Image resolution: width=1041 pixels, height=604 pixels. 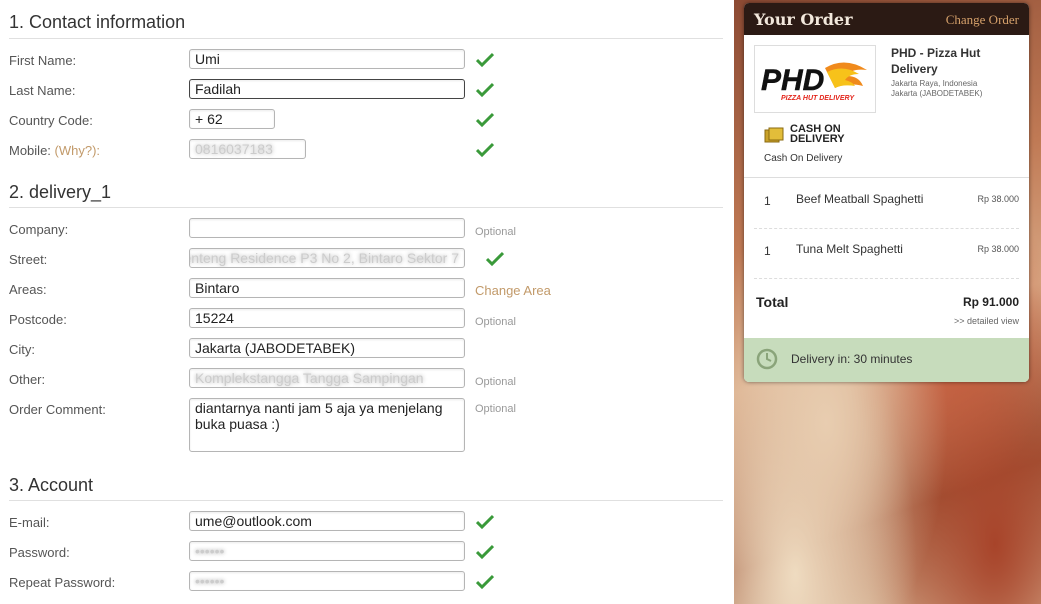 I want to click on detailed-view-link: >> detailed view, so click(x=986, y=321).